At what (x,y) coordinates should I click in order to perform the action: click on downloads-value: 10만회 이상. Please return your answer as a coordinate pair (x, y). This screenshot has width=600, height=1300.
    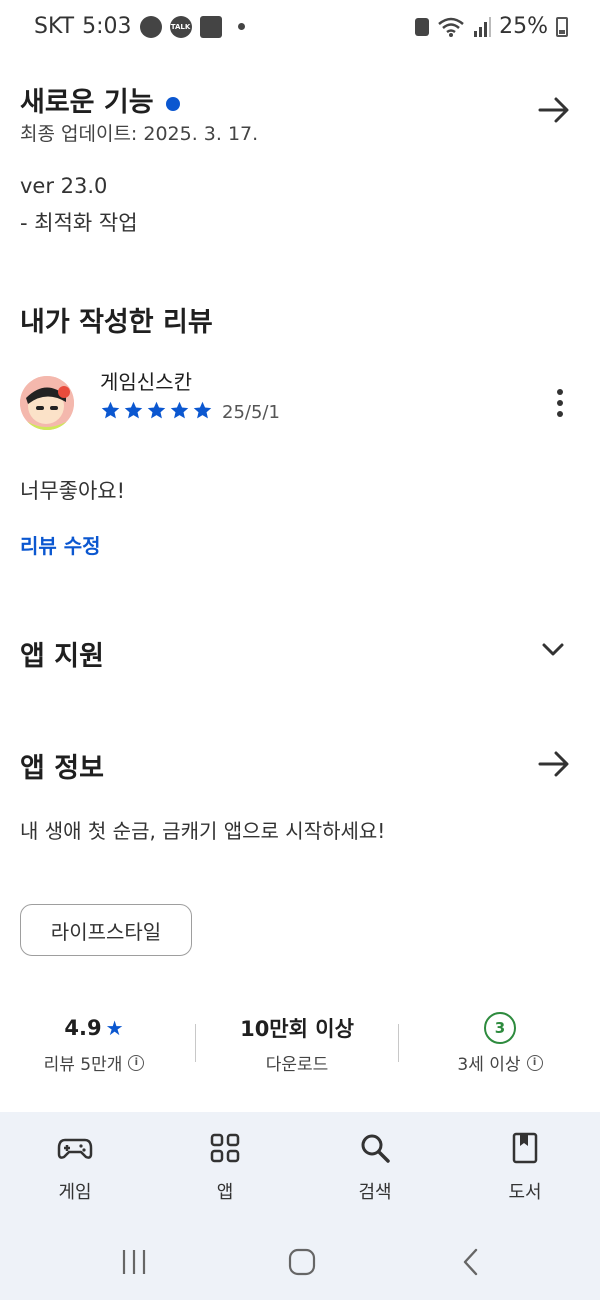
    Looking at the image, I should click on (297, 1029).